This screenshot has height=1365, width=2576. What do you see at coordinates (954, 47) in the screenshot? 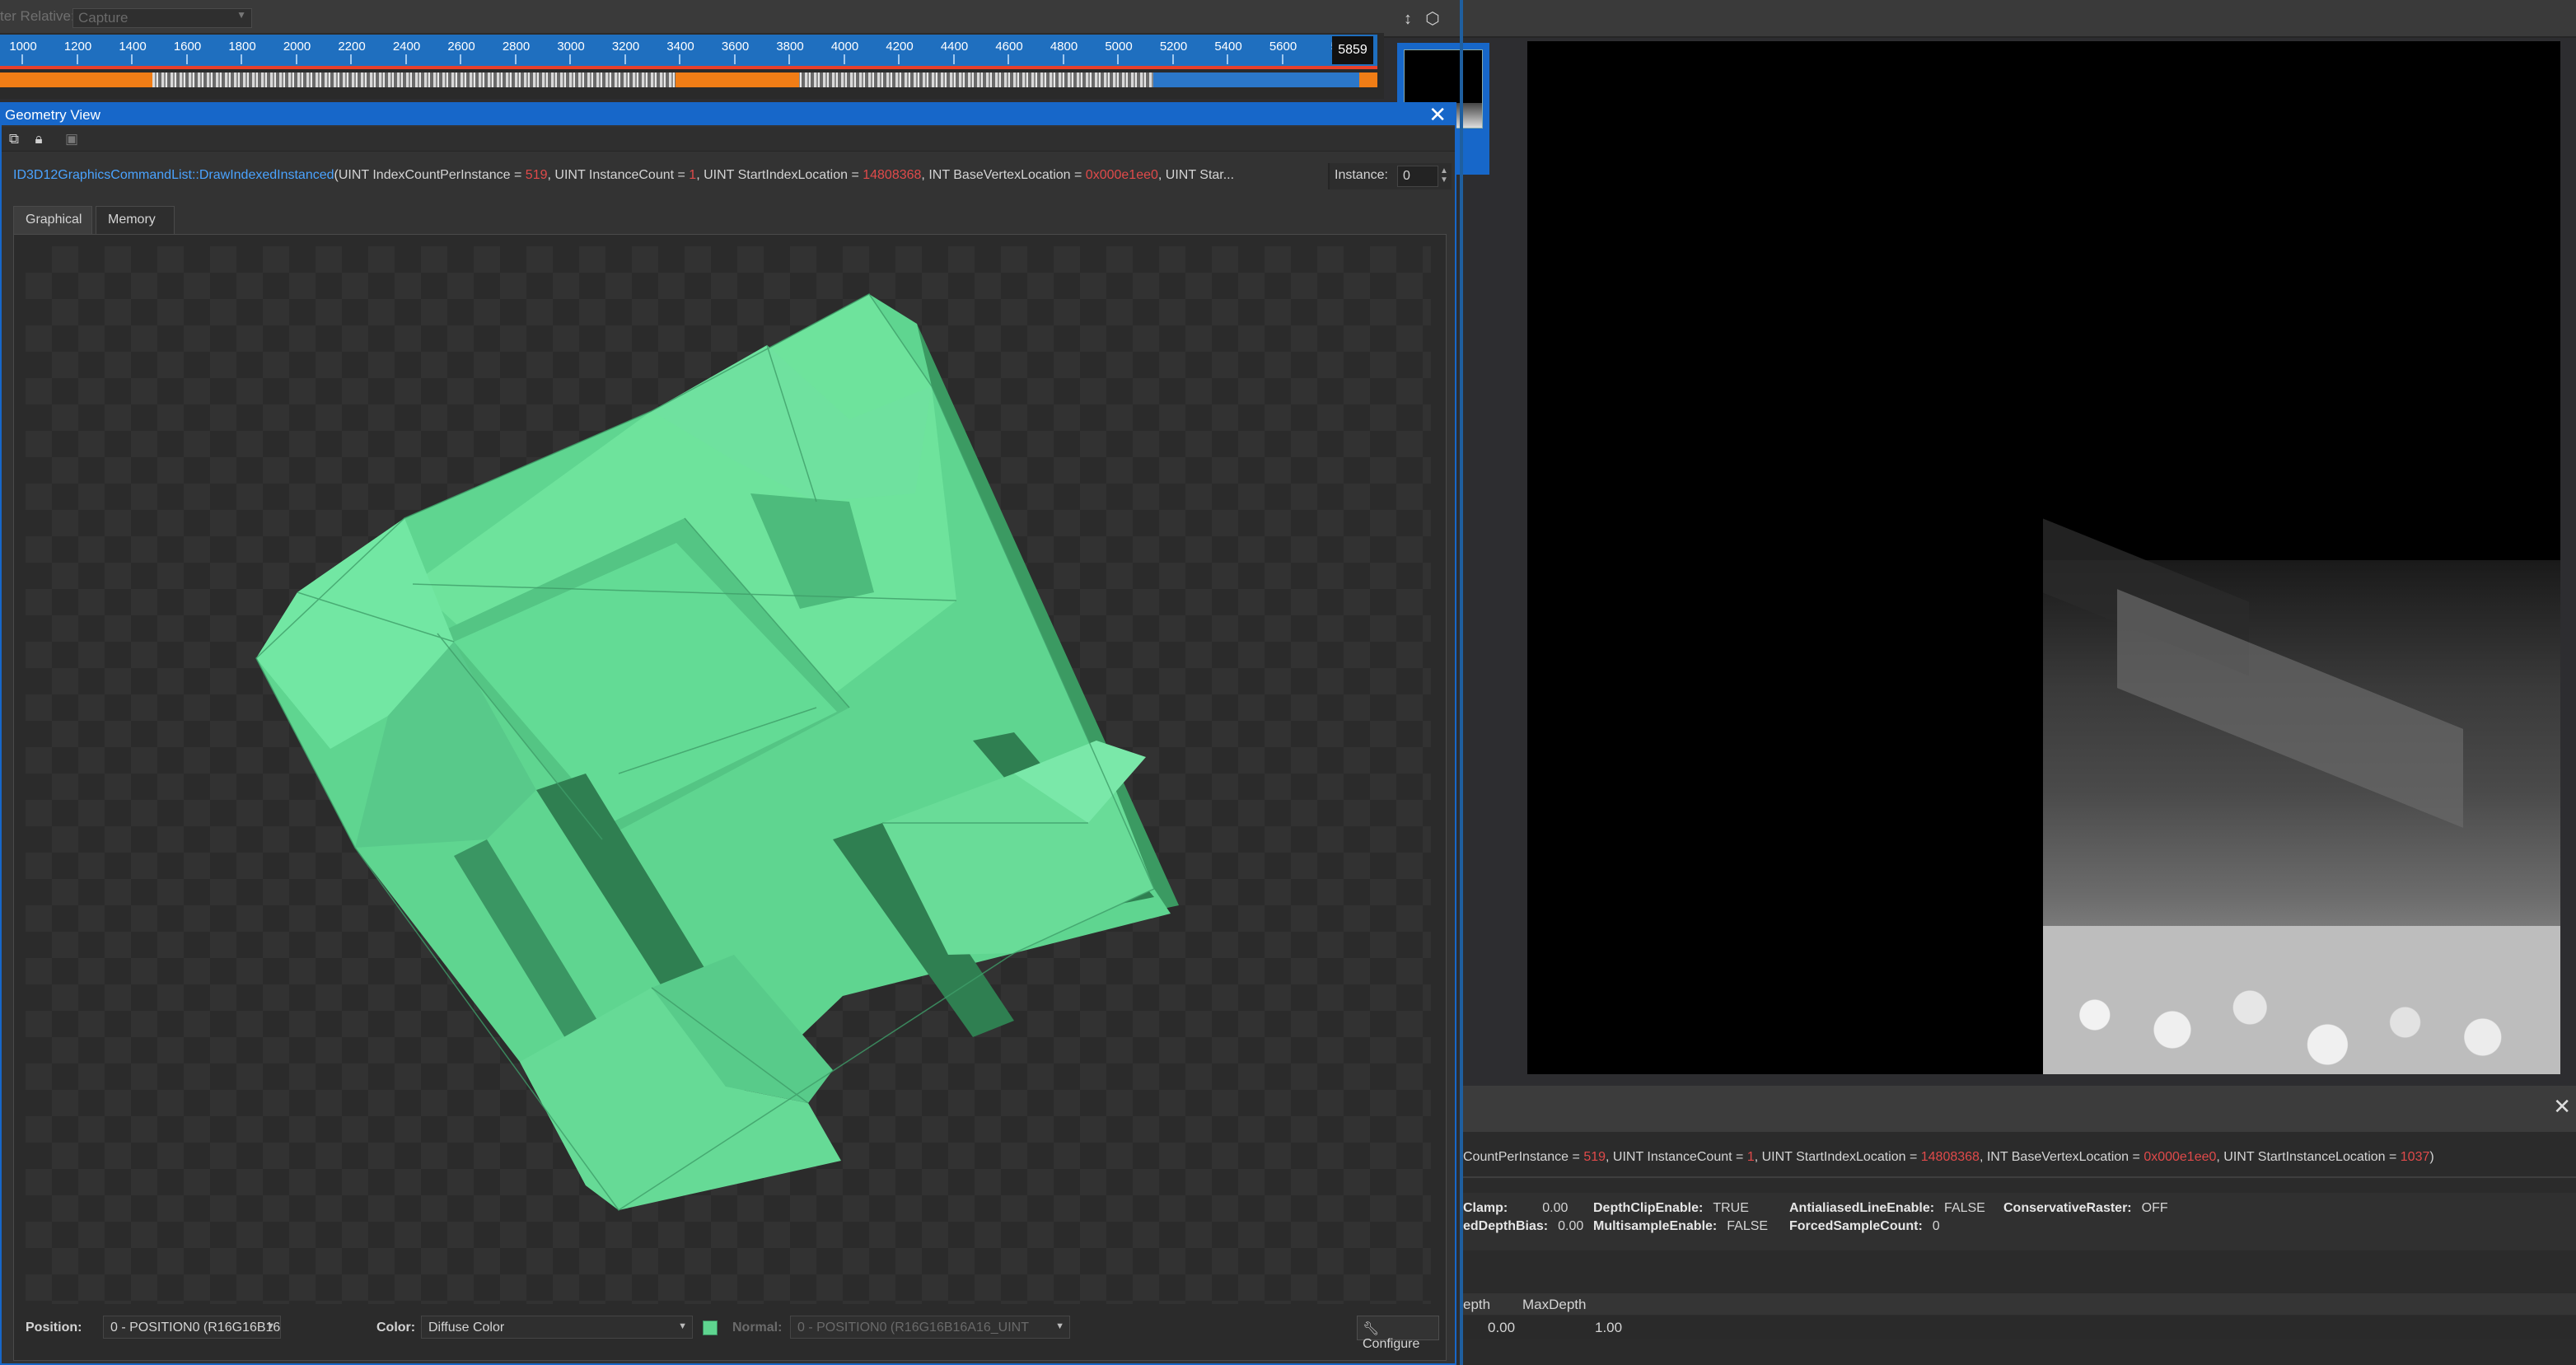
I see `timeline-tick-label: 4400` at bounding box center [954, 47].